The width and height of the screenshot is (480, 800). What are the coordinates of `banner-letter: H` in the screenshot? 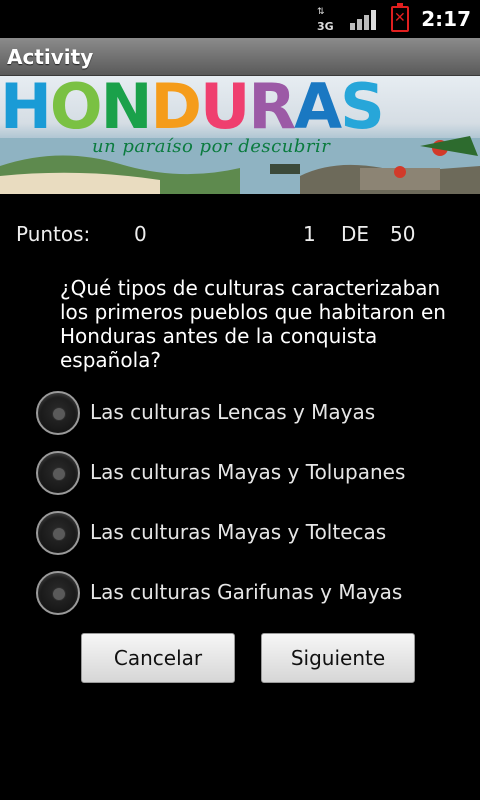 It's located at (26, 109).